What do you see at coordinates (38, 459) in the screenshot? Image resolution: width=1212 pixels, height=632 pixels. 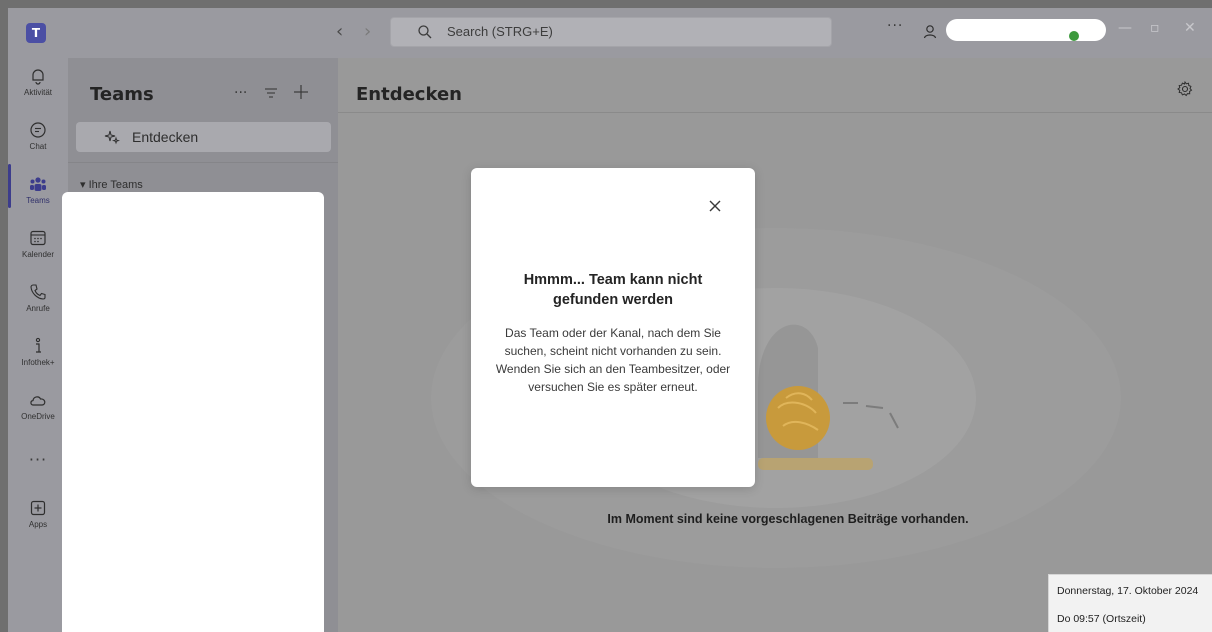 I see `more-icon: ···` at bounding box center [38, 459].